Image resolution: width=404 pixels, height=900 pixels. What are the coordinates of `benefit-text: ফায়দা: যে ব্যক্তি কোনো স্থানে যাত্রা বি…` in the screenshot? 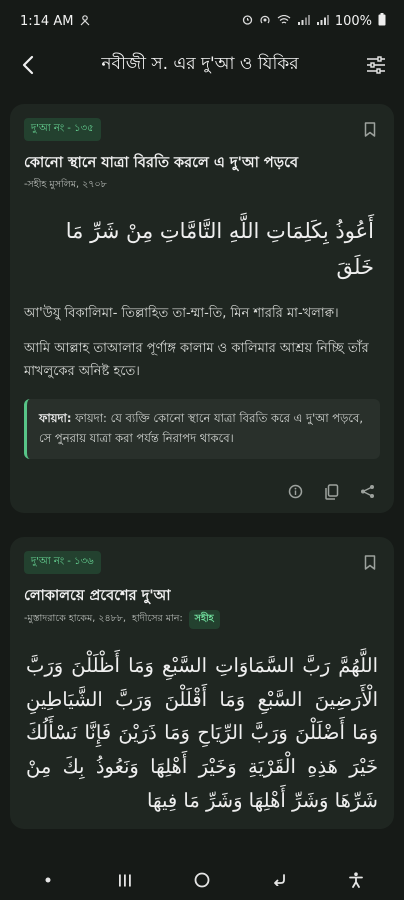 It's located at (201, 428).